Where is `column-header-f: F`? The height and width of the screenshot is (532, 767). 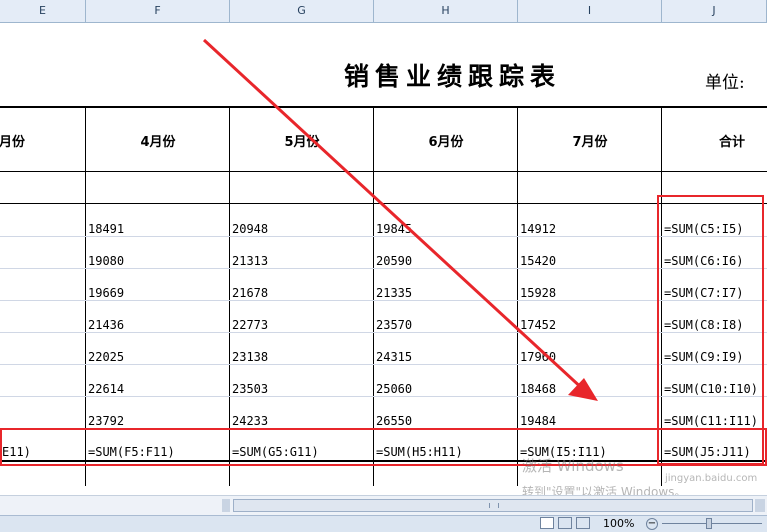
column-header-f: F is located at coordinates (158, 11).